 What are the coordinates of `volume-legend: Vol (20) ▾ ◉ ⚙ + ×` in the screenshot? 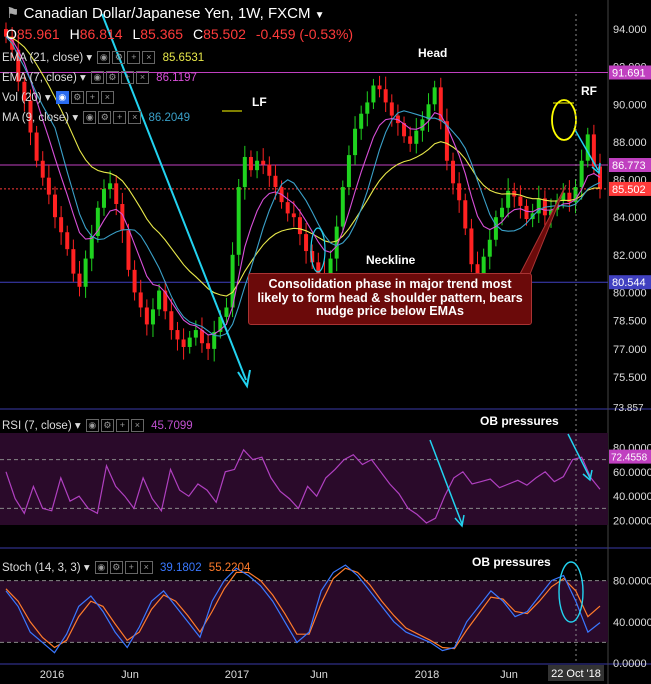 It's located at (58, 97).